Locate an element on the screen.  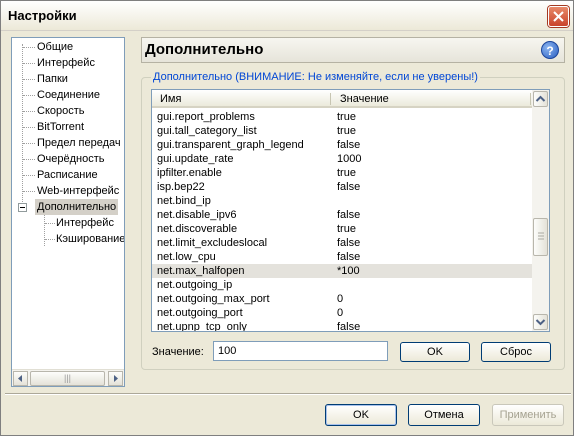
table-row: isp.bep22 false is located at coordinates (342, 187).